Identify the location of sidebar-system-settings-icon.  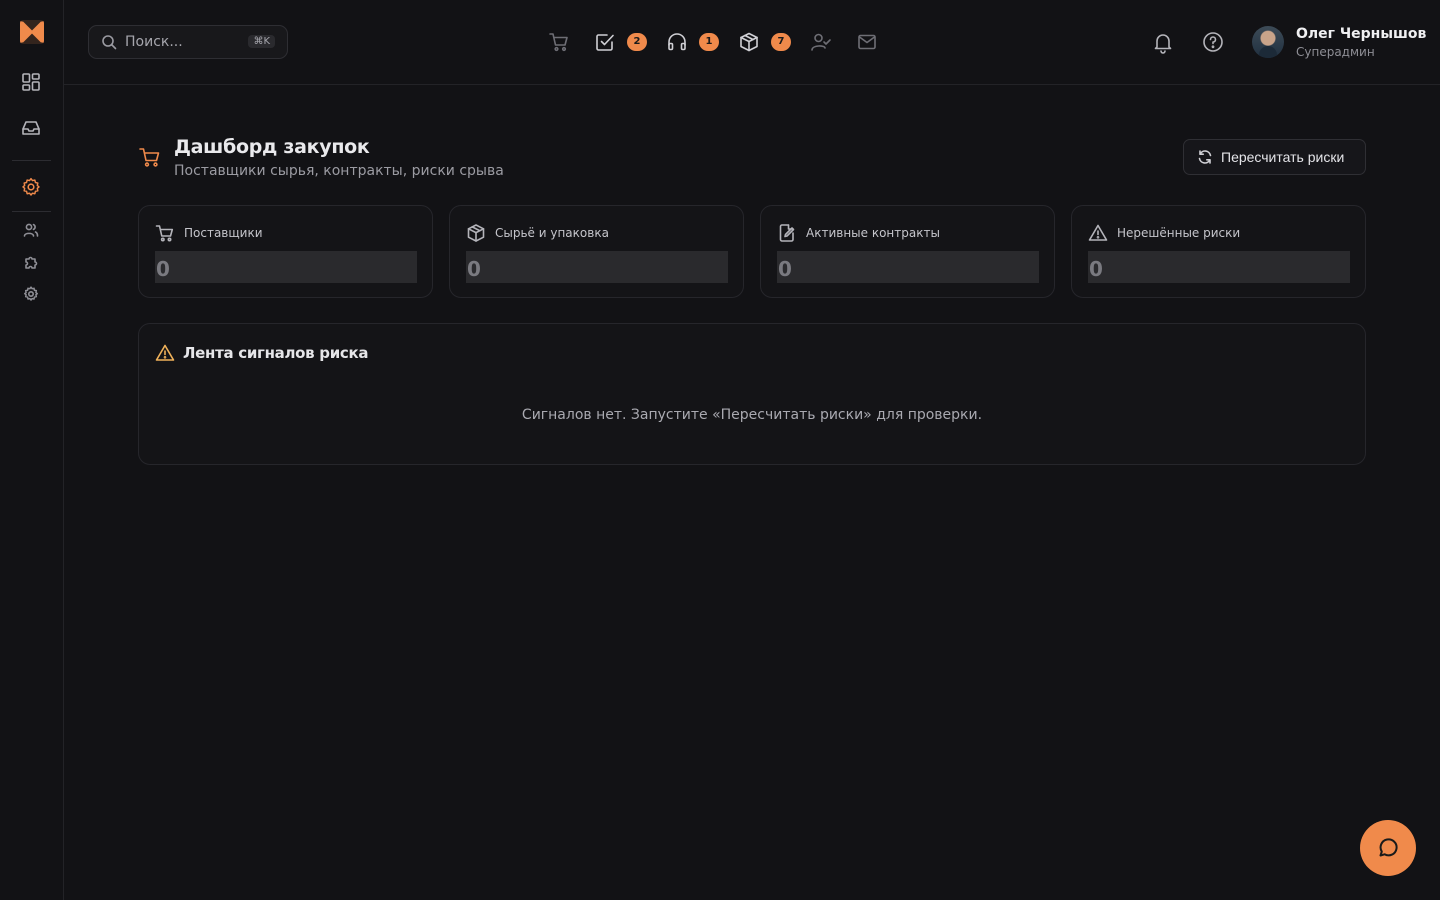
(31, 294).